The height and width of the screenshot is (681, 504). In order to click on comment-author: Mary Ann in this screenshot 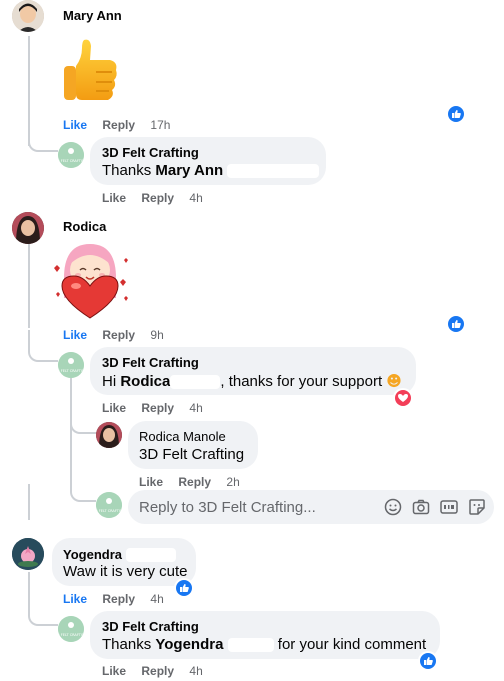, I will do `click(92, 15)`.